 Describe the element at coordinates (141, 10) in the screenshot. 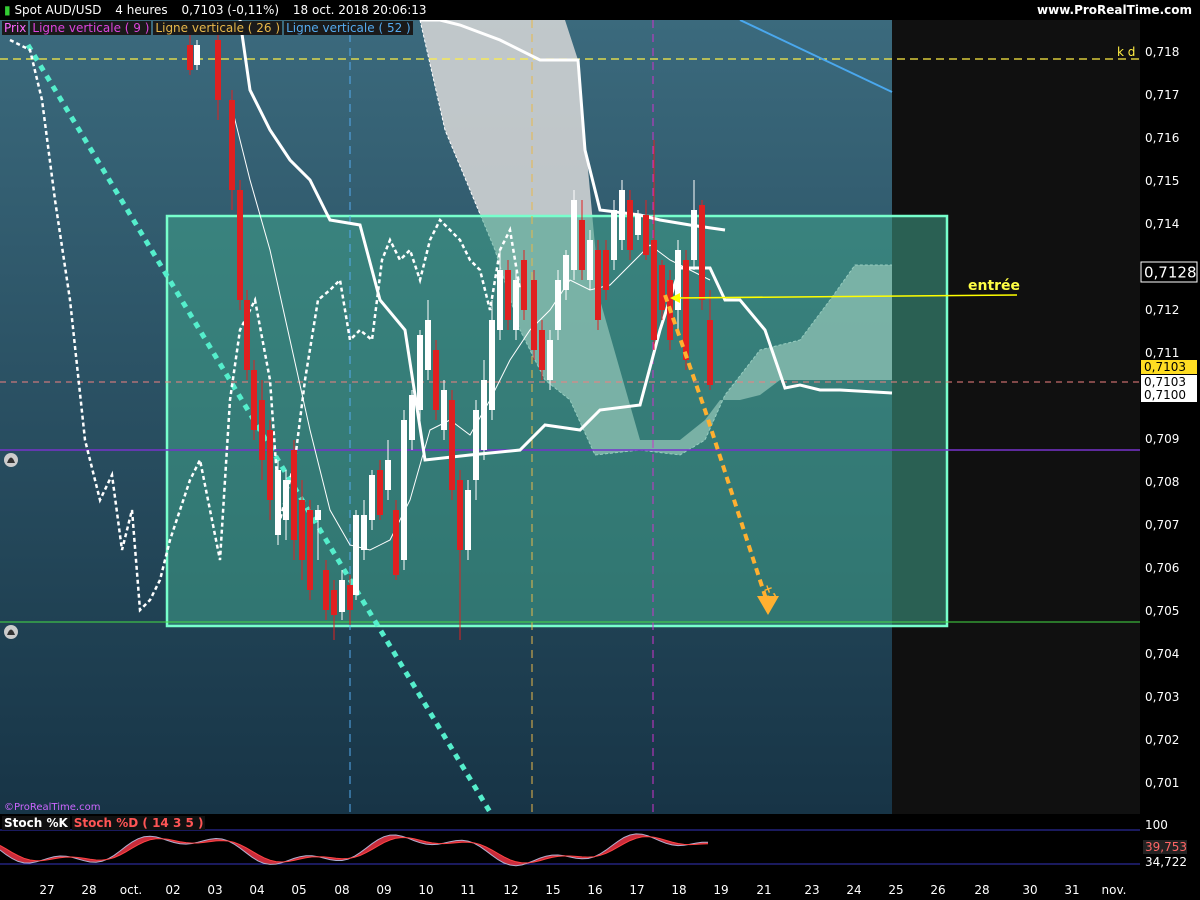

I see `timeframe: 4 heures` at that location.